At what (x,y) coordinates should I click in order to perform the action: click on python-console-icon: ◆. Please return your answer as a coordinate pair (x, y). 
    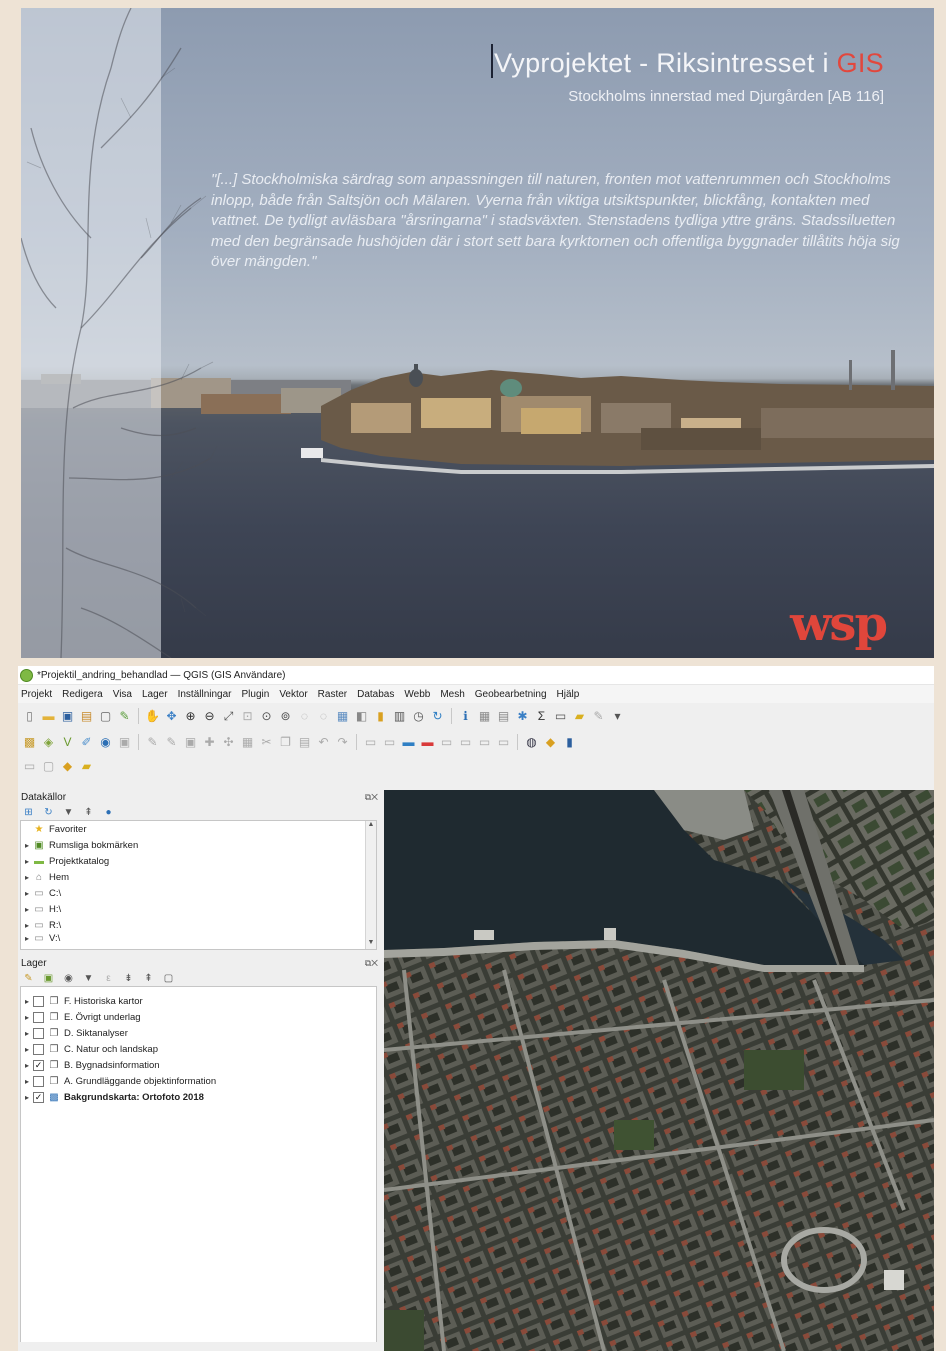
    Looking at the image, I should click on (550, 742).